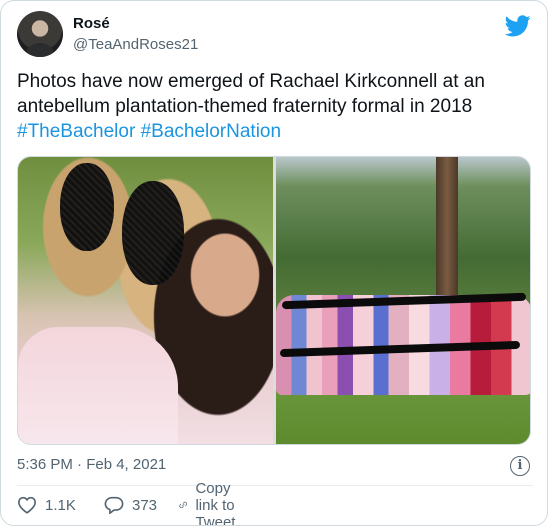 The width and height of the screenshot is (548, 526). I want to click on info-icon: i, so click(520, 466).